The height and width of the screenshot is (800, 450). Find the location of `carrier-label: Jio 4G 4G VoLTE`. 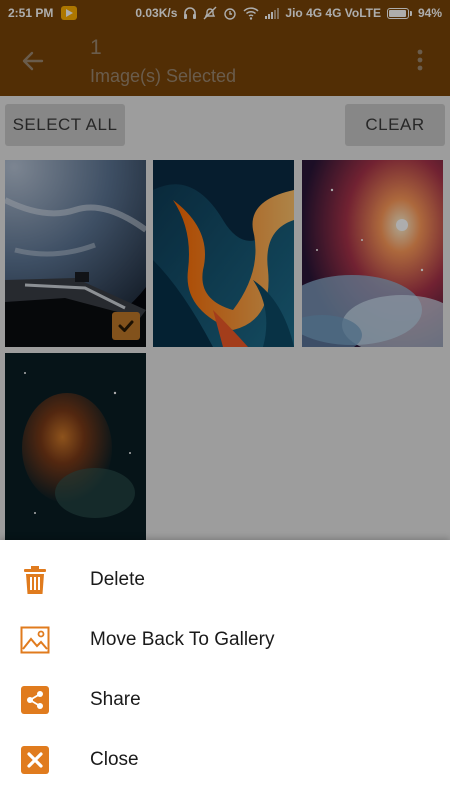

carrier-label: Jio 4G 4G VoLTE is located at coordinates (333, 13).